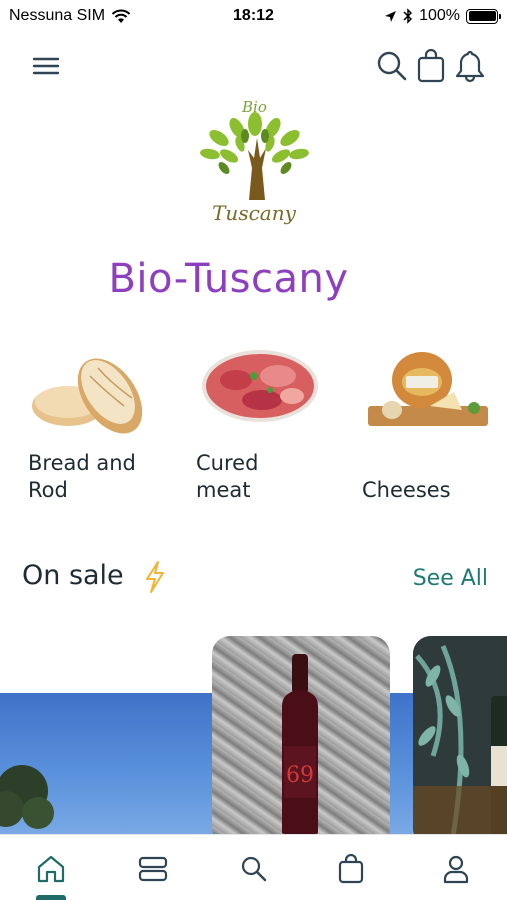  Describe the element at coordinates (406, 490) in the screenshot. I see `category-label: Cheeses` at that location.